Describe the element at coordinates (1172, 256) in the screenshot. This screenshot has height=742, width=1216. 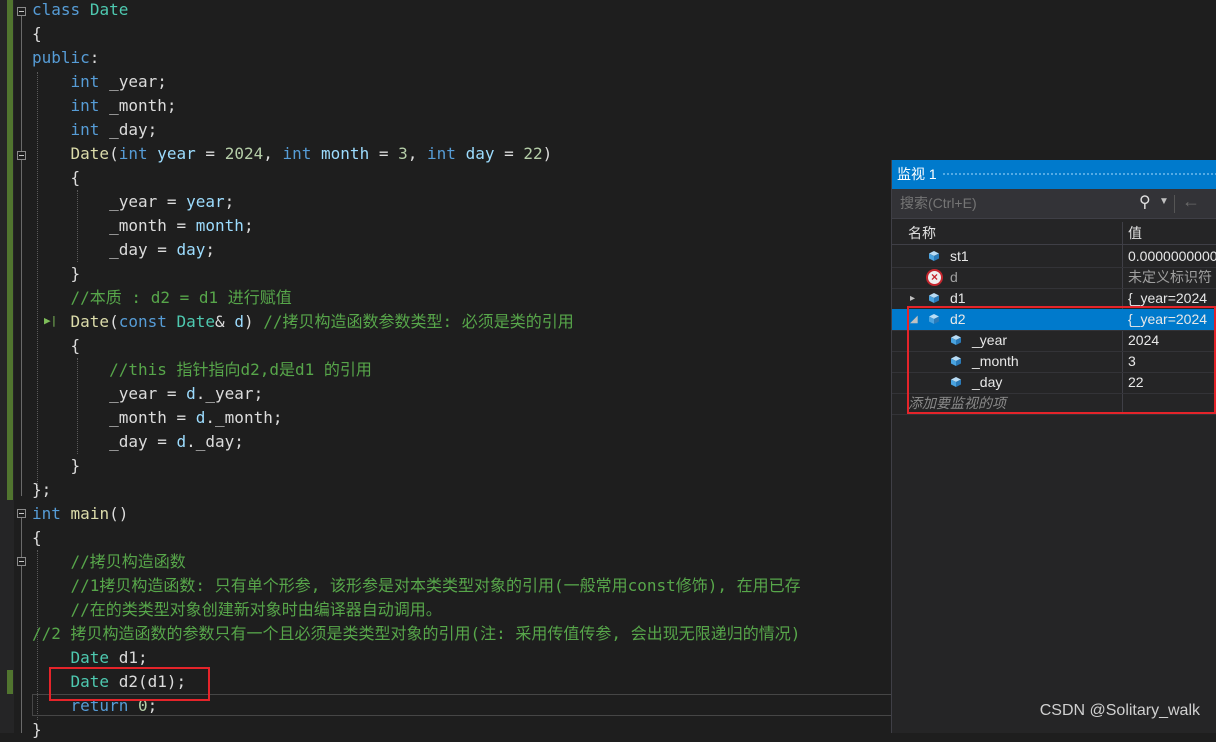
I see `watch-item-value: 0.000000000000` at that location.